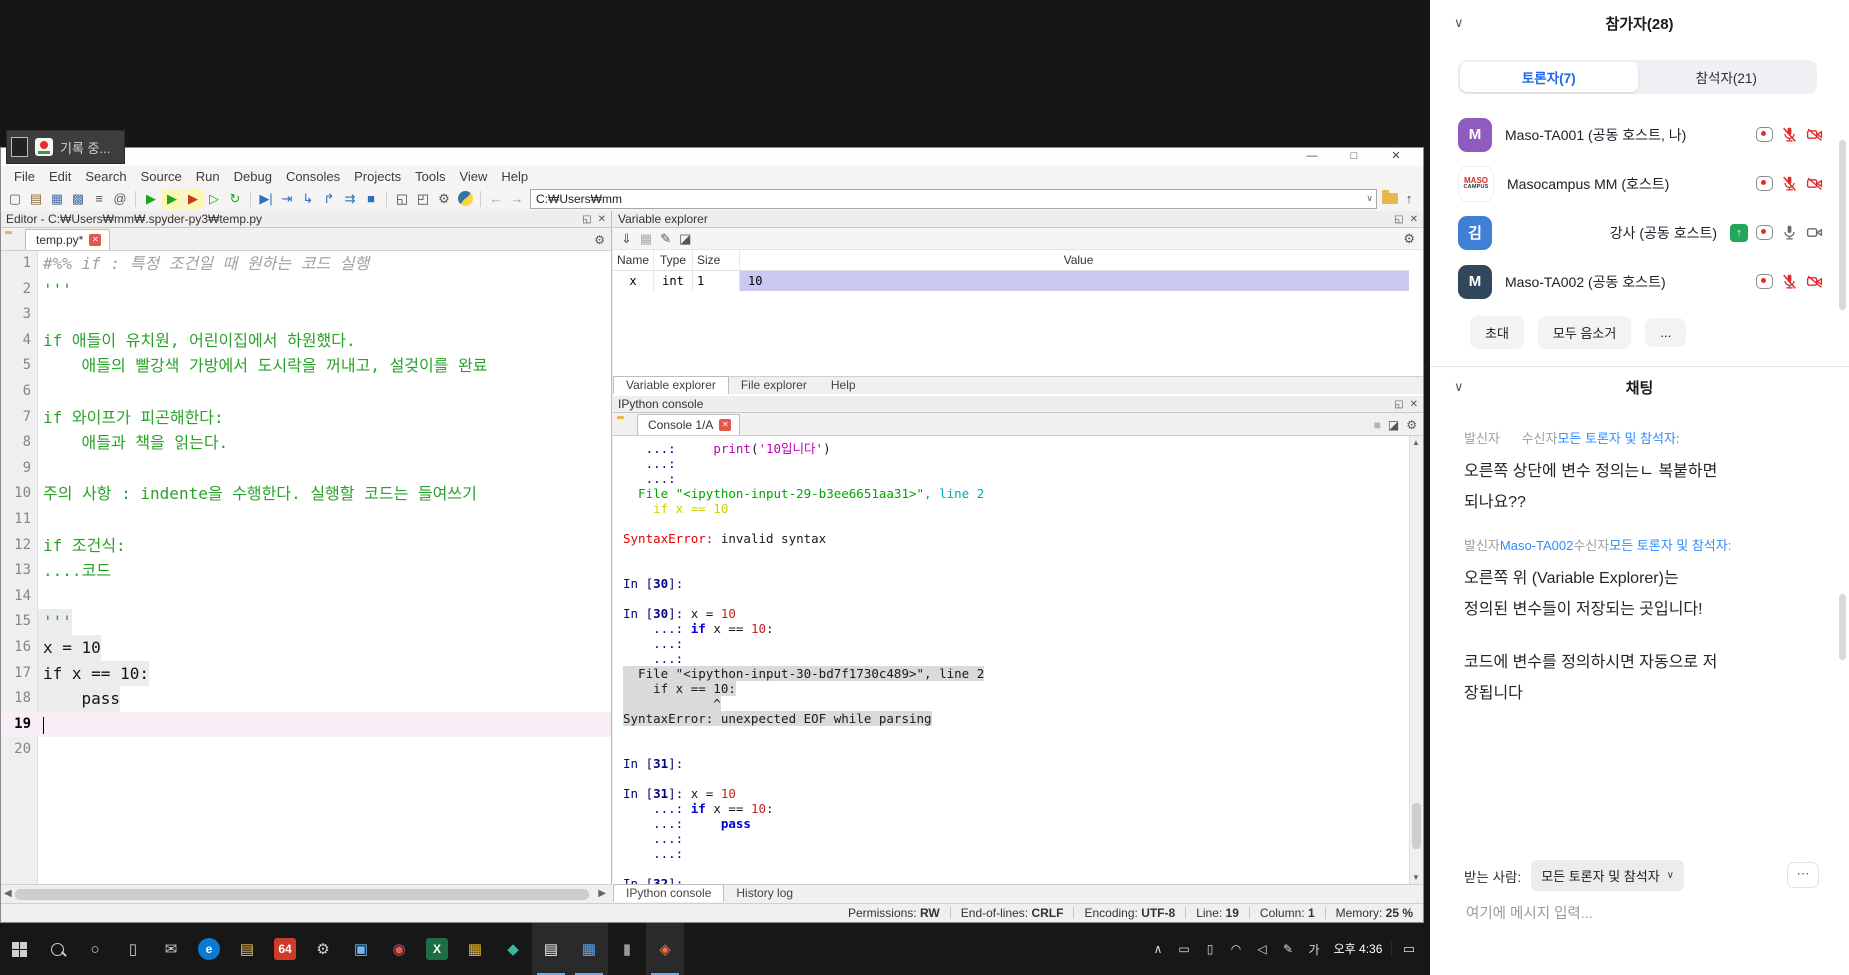 The height and width of the screenshot is (975, 1849). Describe the element at coordinates (1632, 232) in the screenshot. I see `participant-row-3: 김 강사 (공동 호스트) ↑` at that location.